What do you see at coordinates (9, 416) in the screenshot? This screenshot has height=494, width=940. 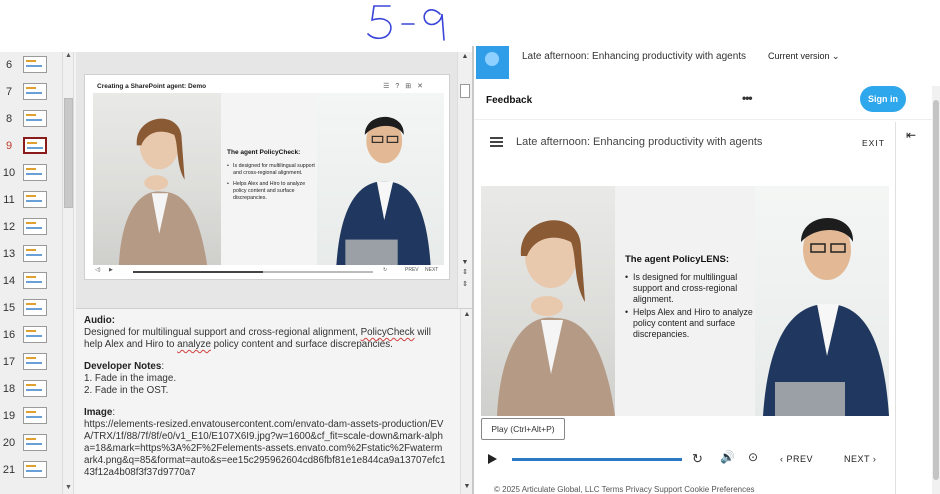 I see `slide-number: 19` at bounding box center [9, 416].